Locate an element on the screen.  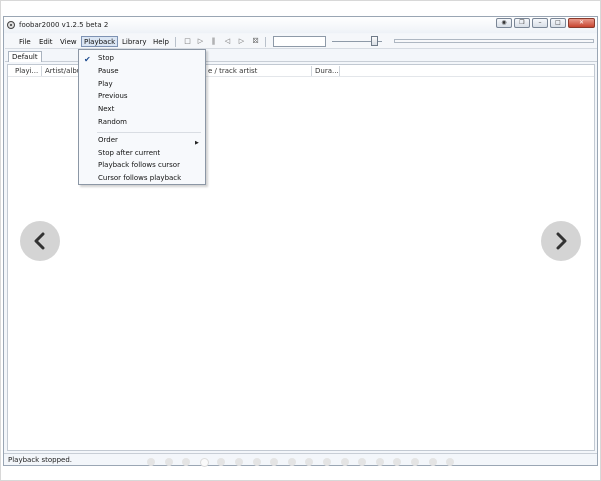
column-track-artist: e / track artist is located at coordinates (232, 71).